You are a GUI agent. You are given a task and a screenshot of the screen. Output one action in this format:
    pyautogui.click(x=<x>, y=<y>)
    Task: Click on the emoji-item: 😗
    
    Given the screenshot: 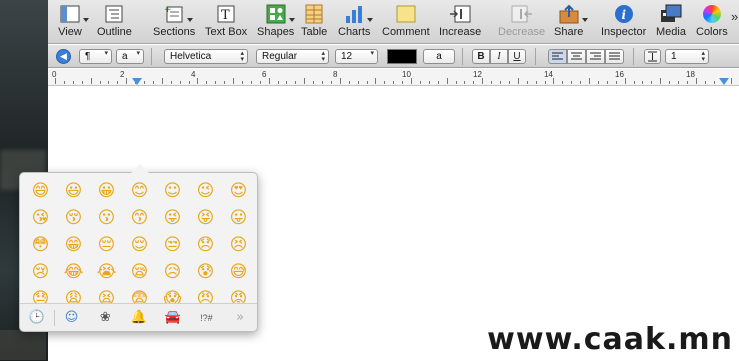 What is the action you would take?
    pyautogui.click(x=106, y=218)
    